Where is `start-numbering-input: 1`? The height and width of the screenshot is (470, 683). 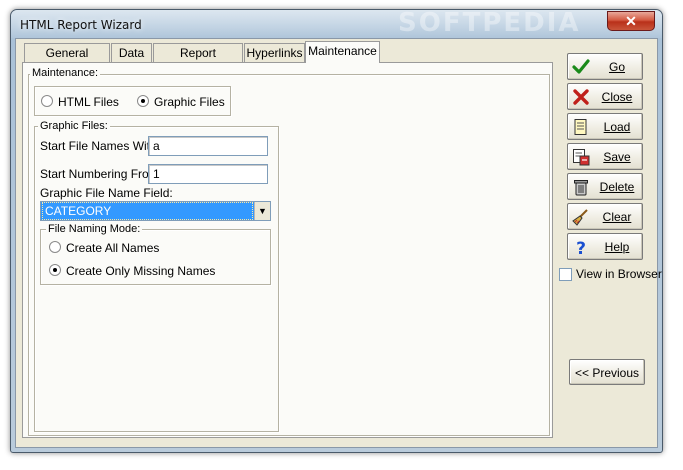
start-numbering-input: 1 is located at coordinates (208, 174).